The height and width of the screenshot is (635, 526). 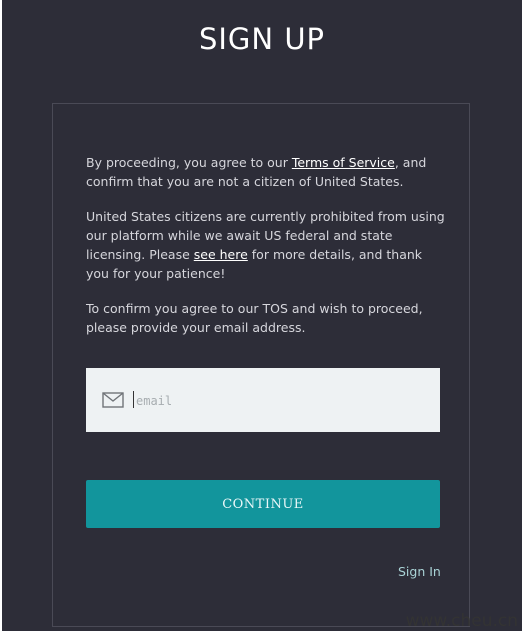 I want to click on mail-icon, so click(x=113, y=400).